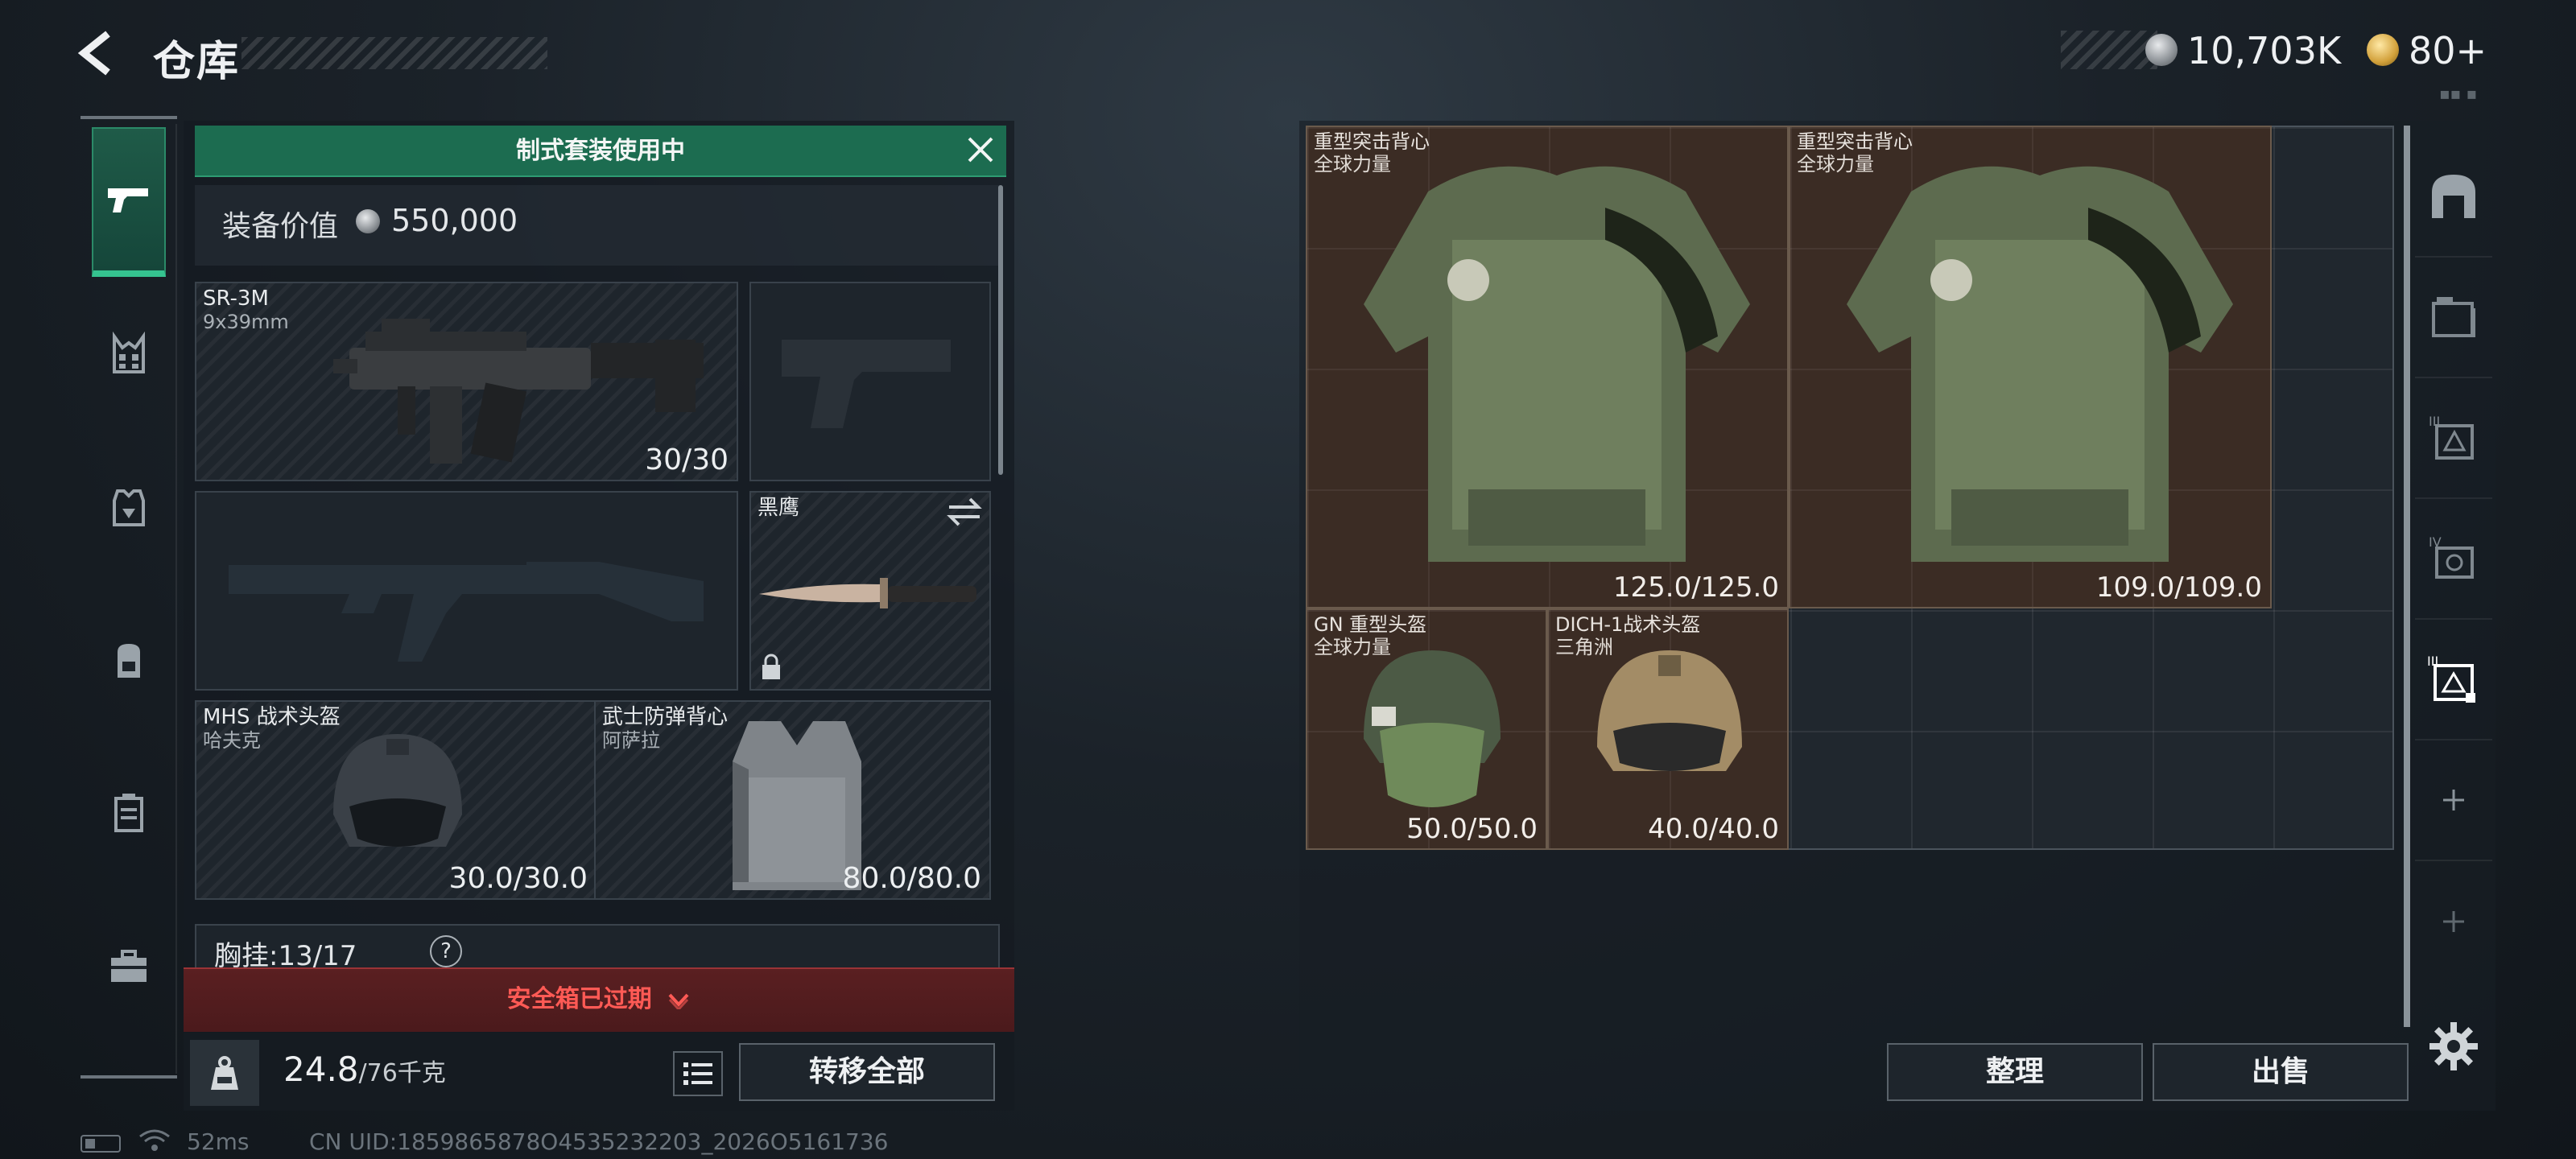 The image size is (2576, 1159). I want to click on gold-coin-icon, so click(2383, 50).